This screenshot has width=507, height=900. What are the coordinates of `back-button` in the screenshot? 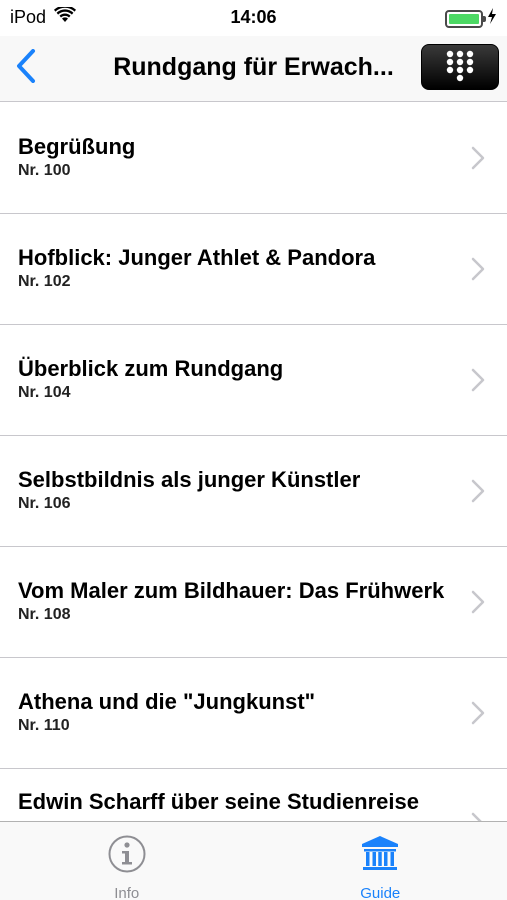 It's located at (26, 68).